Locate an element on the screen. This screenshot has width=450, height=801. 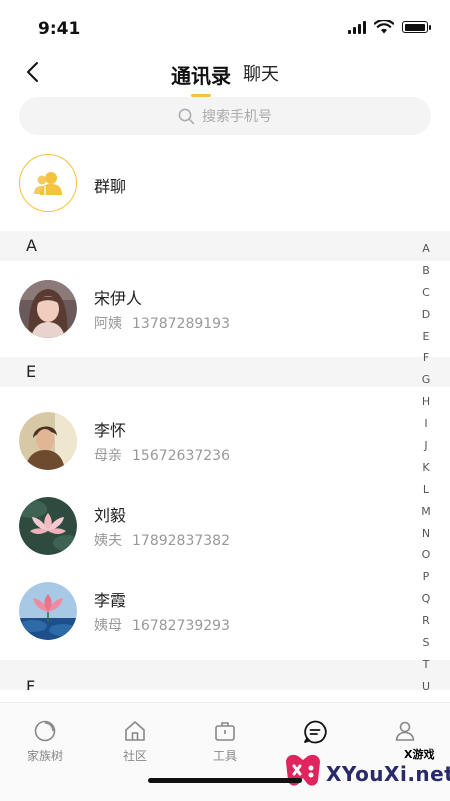
home-indicator is located at coordinates (225, 780).